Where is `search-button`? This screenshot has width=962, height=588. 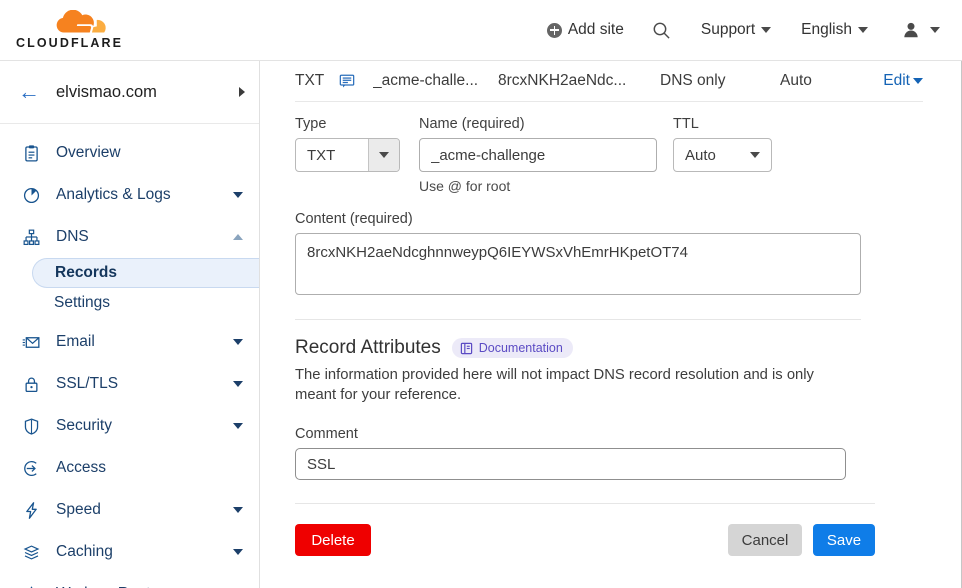
search-button is located at coordinates (661, 30).